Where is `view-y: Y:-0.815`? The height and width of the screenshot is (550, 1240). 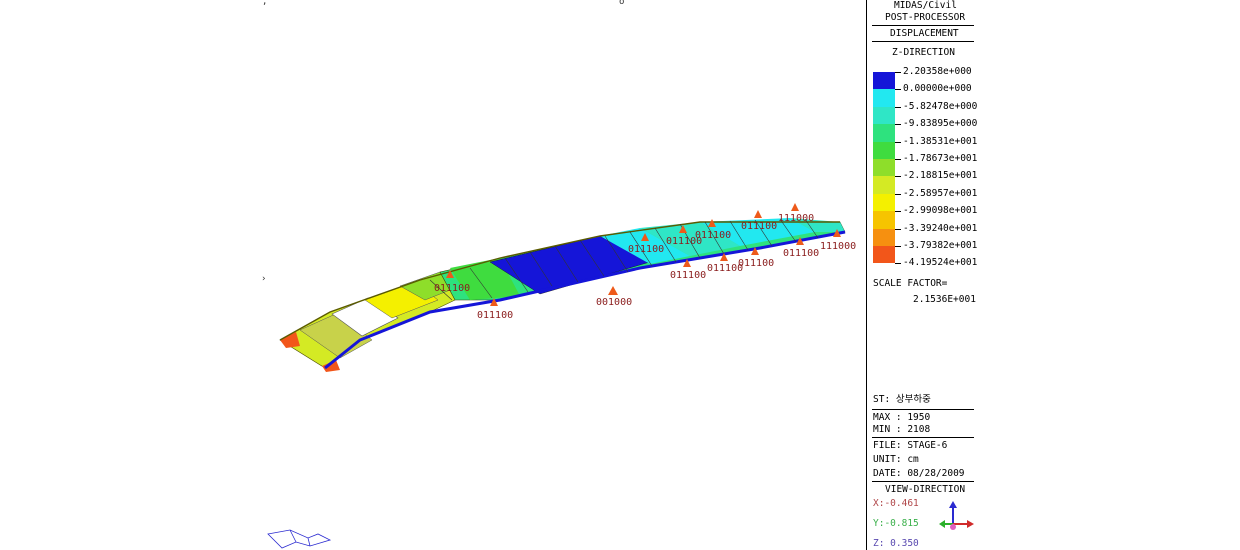 view-y: Y:-0.815 is located at coordinates (896, 523).